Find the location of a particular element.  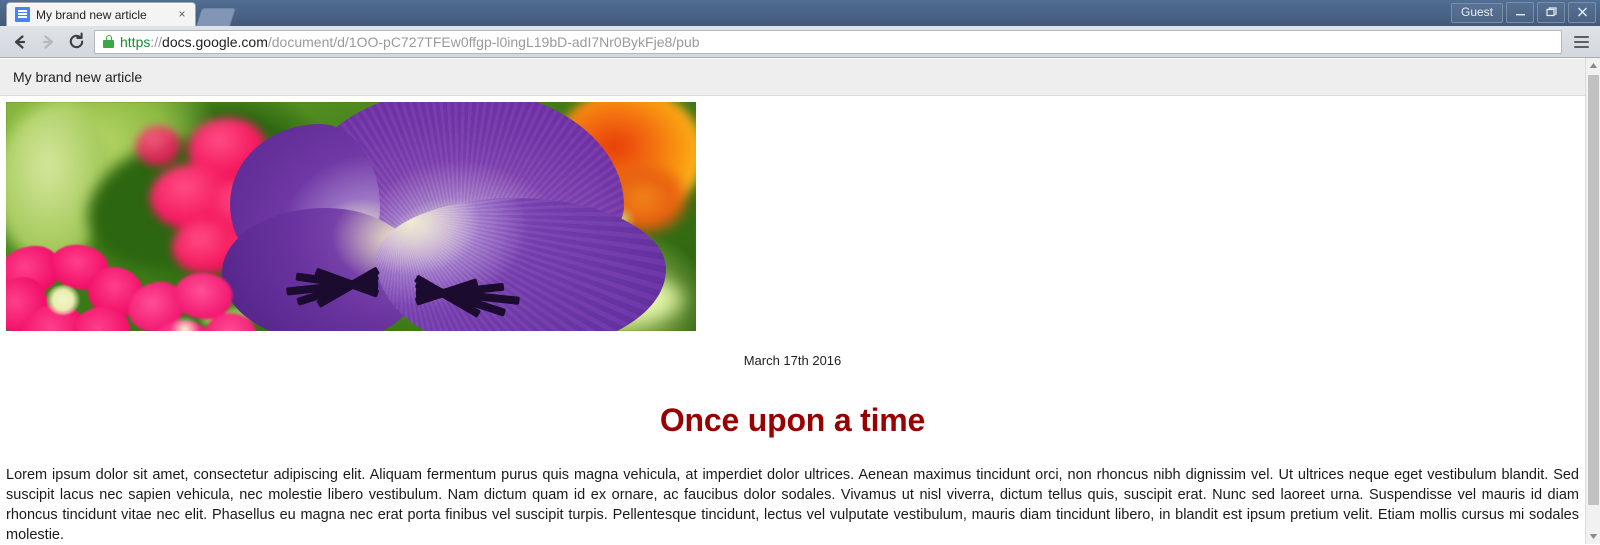

profile-guest-button: Guest is located at coordinates (1476, 12).